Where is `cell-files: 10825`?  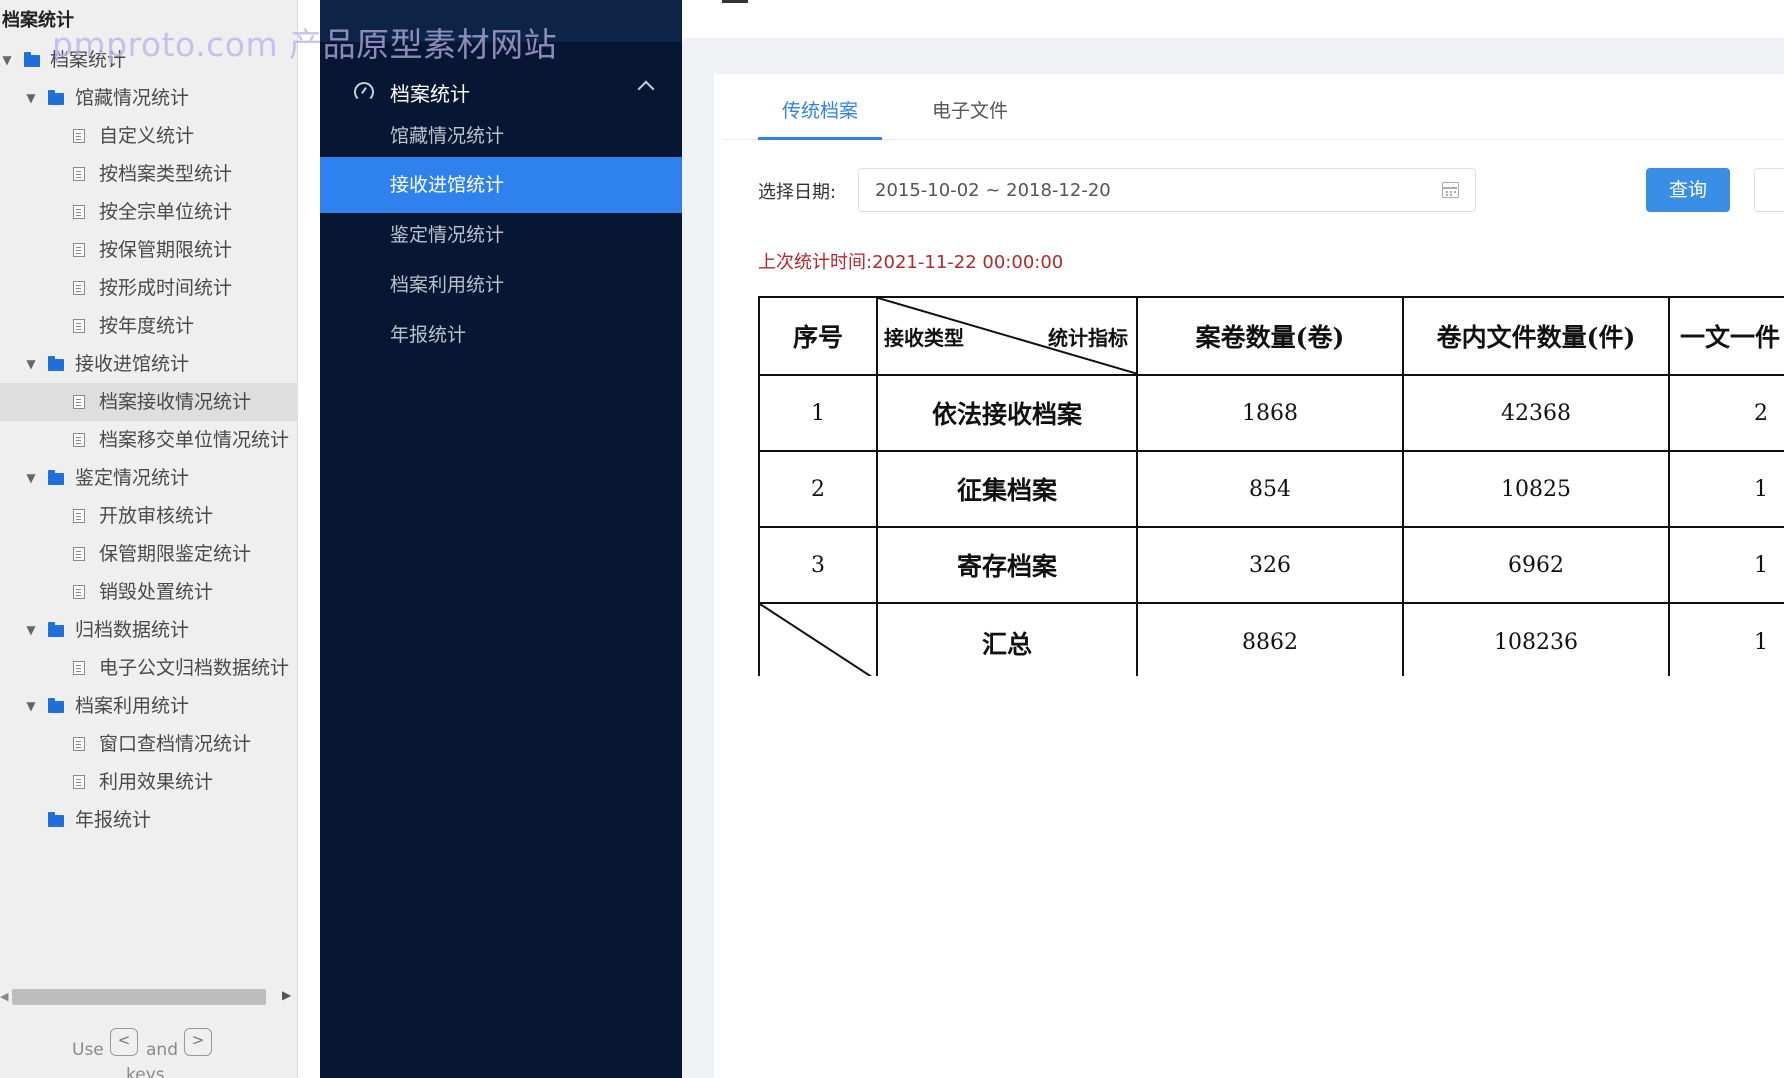
cell-files: 10825 is located at coordinates (1536, 489).